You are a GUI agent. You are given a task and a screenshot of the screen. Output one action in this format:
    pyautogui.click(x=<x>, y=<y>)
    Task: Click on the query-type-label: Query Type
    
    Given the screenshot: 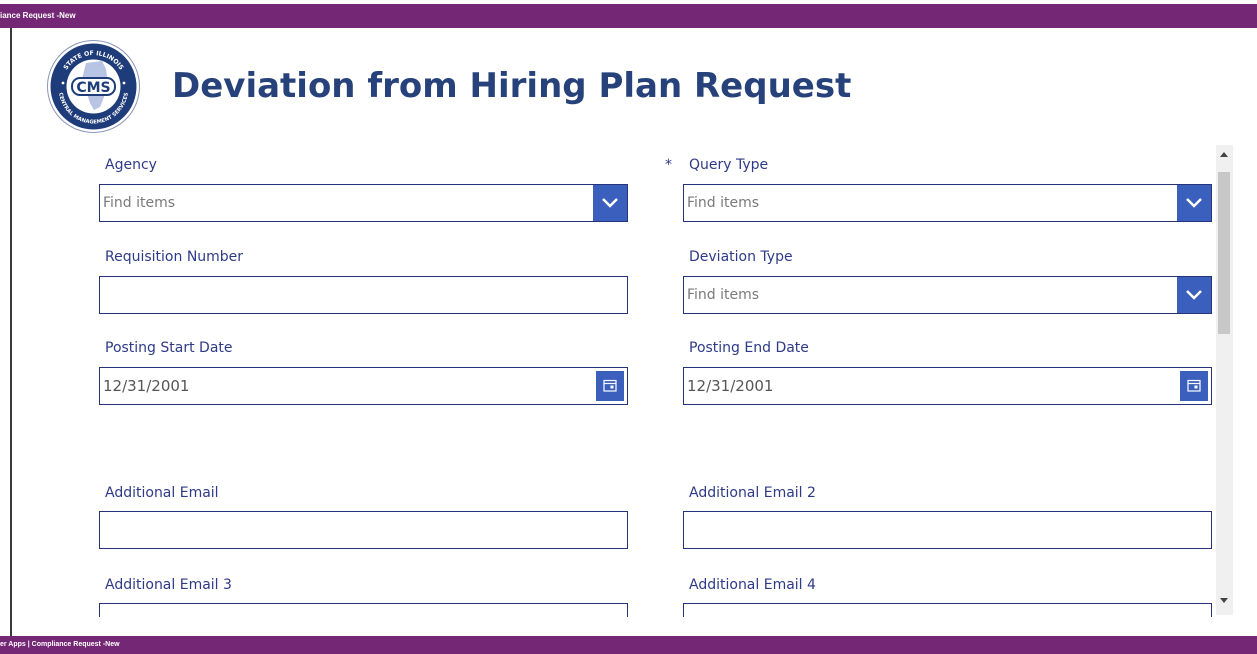 What is the action you would take?
    pyautogui.click(x=729, y=165)
    